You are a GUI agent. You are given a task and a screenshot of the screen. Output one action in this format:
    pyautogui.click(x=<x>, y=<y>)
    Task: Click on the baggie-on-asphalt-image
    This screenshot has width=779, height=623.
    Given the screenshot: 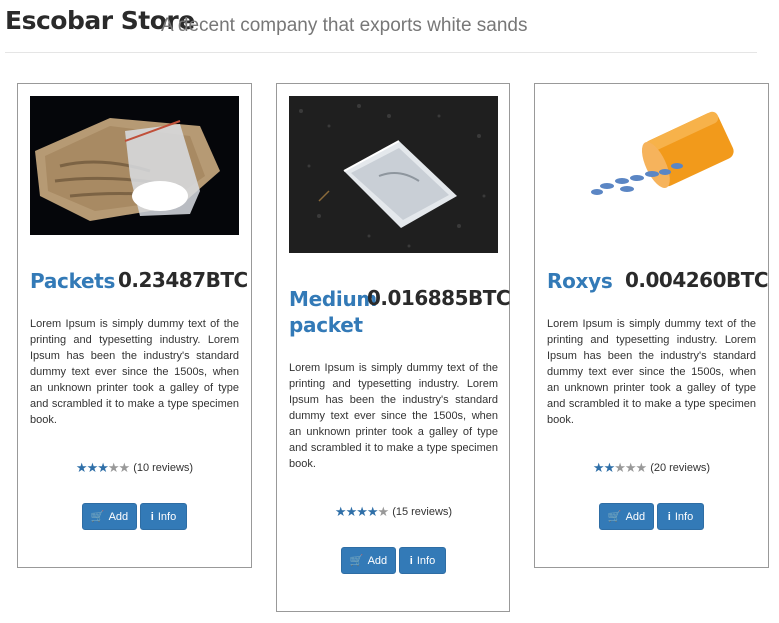 What is the action you would take?
    pyautogui.click(x=393, y=174)
    